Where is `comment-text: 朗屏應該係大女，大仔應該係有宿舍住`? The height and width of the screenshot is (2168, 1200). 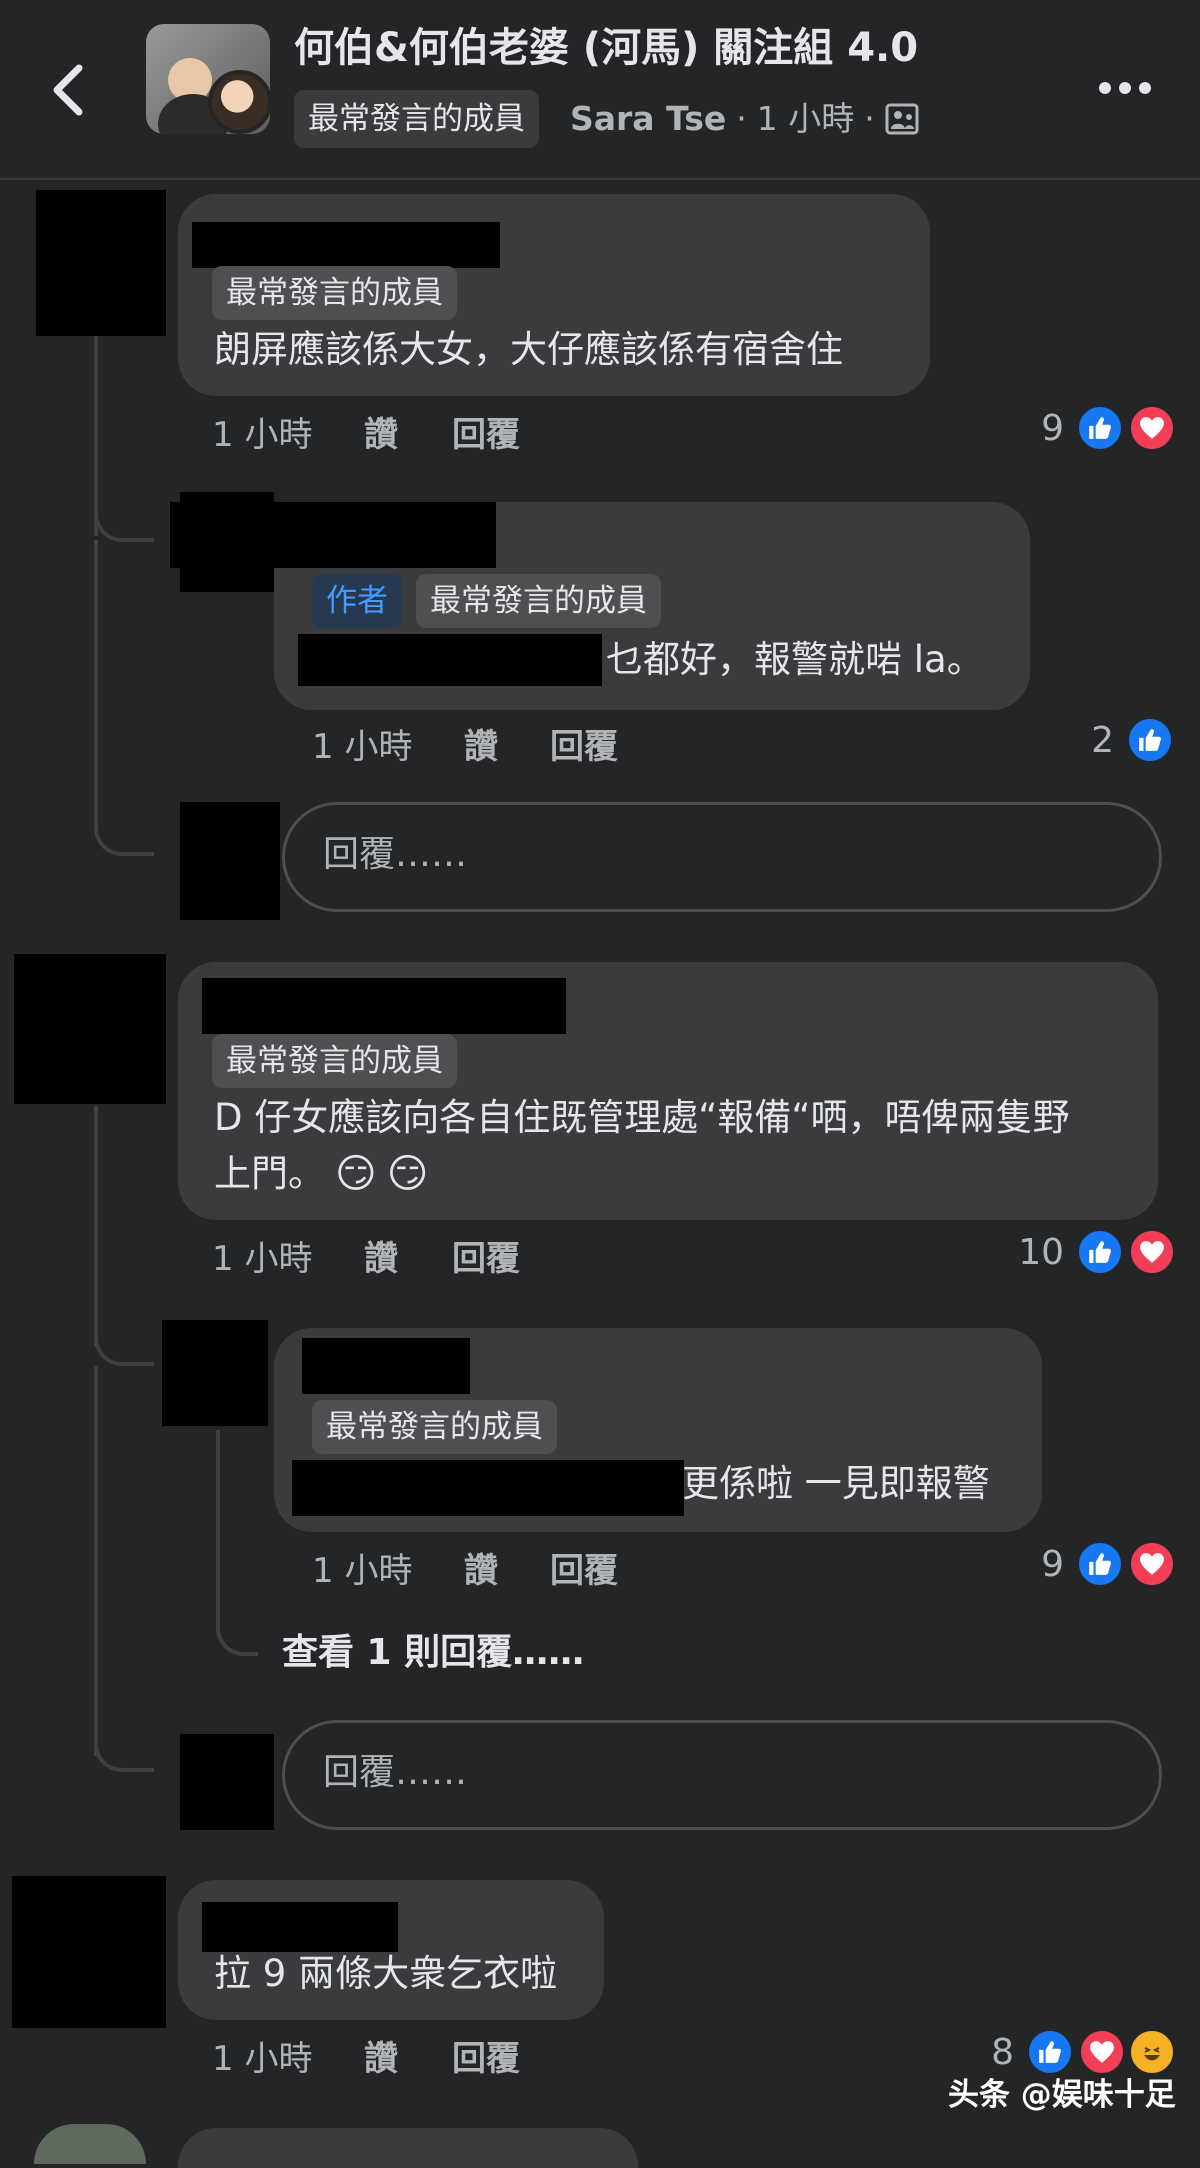 comment-text: 朗屏應該係大女，大仔應該係有宿舍住 is located at coordinates (528, 349).